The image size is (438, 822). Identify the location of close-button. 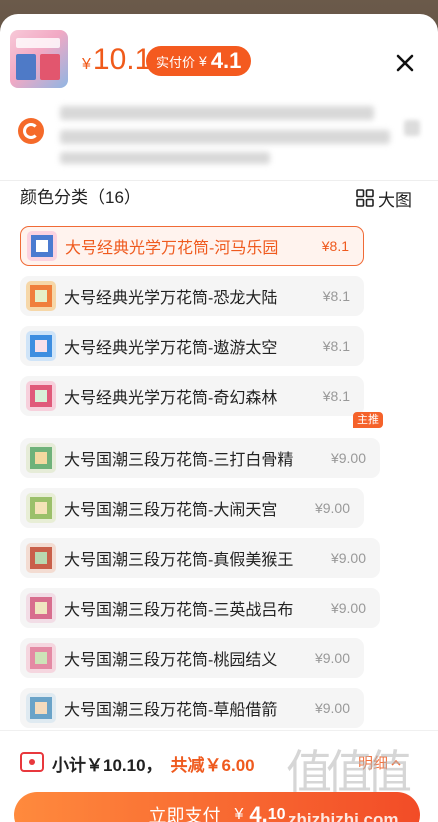
(405, 63).